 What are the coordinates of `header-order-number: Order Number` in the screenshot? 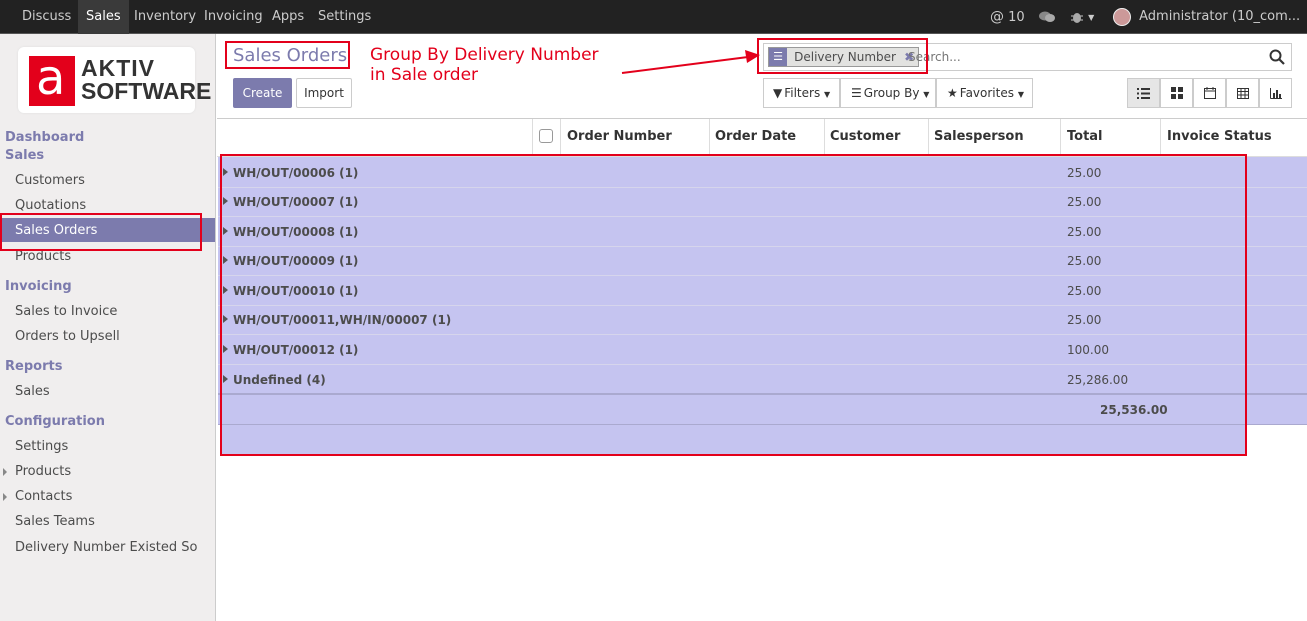 It's located at (619, 136).